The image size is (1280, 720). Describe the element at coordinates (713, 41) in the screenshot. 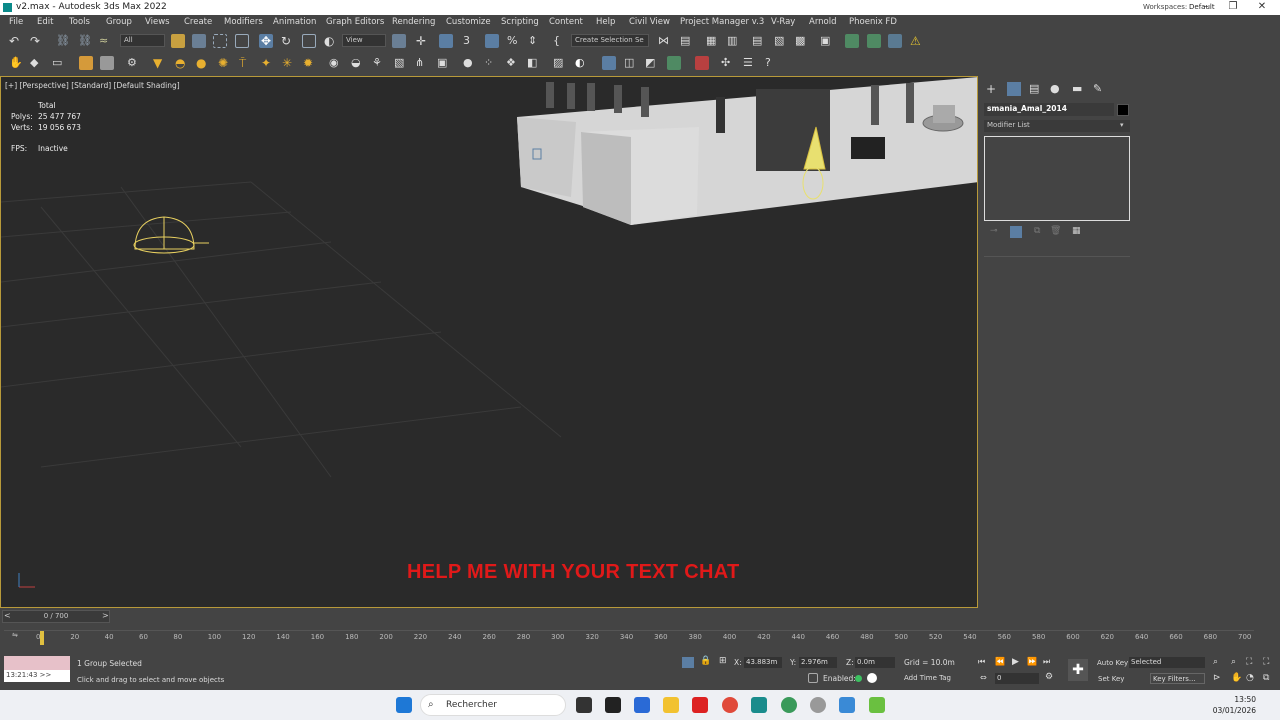

I see `scene-explorer-icon: ▦` at that location.